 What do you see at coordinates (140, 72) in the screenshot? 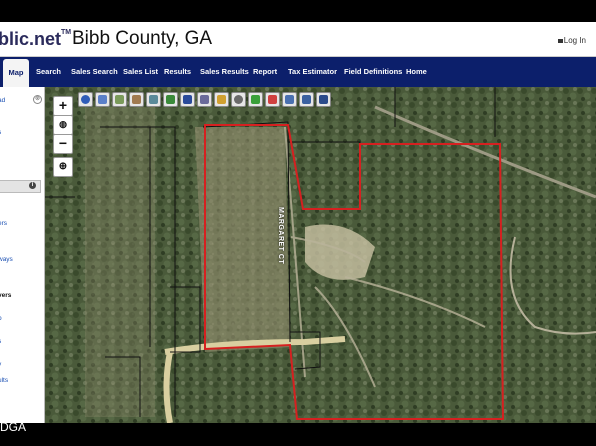
I see `tab-sales-list: Sales List` at bounding box center [140, 72].